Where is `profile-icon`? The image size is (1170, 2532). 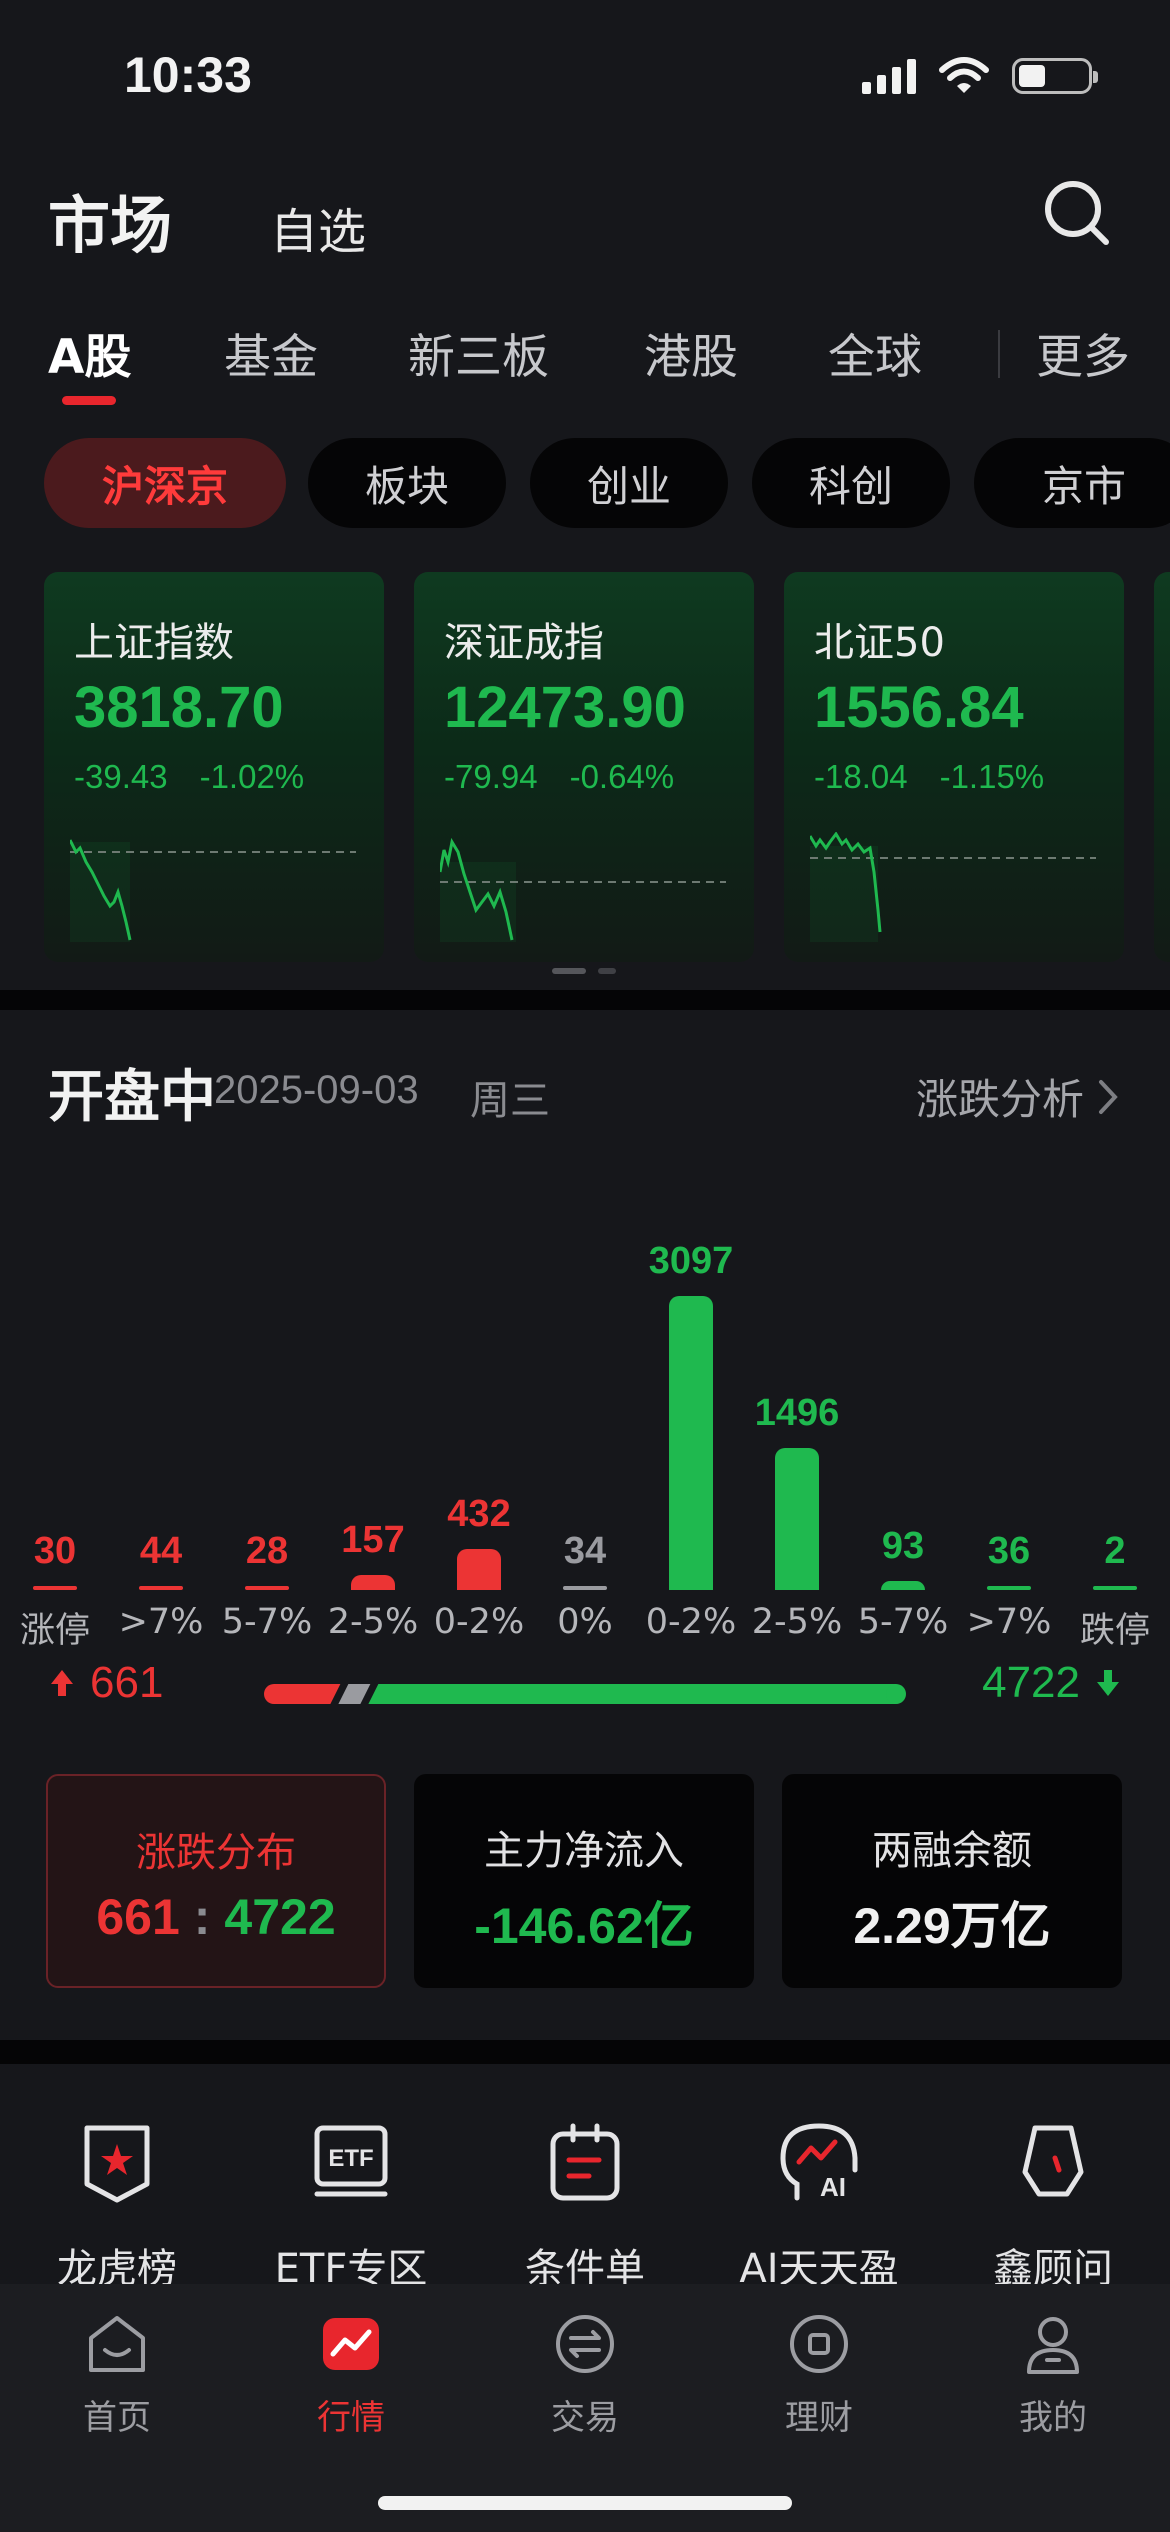
profile-icon is located at coordinates (1053, 2345).